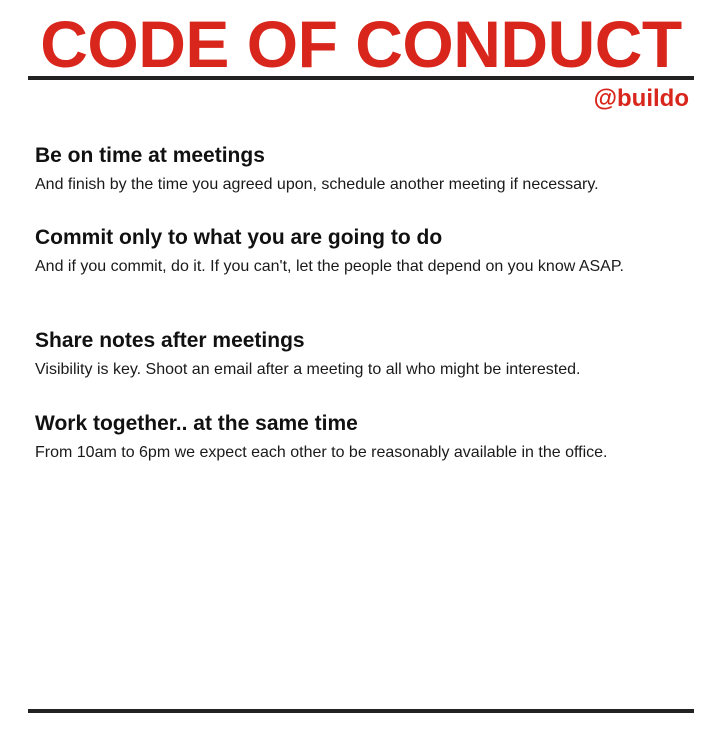 The width and height of the screenshot is (727, 740). What do you see at coordinates (150, 155) in the screenshot?
I see `rule-heading: Be on time at meetings` at bounding box center [150, 155].